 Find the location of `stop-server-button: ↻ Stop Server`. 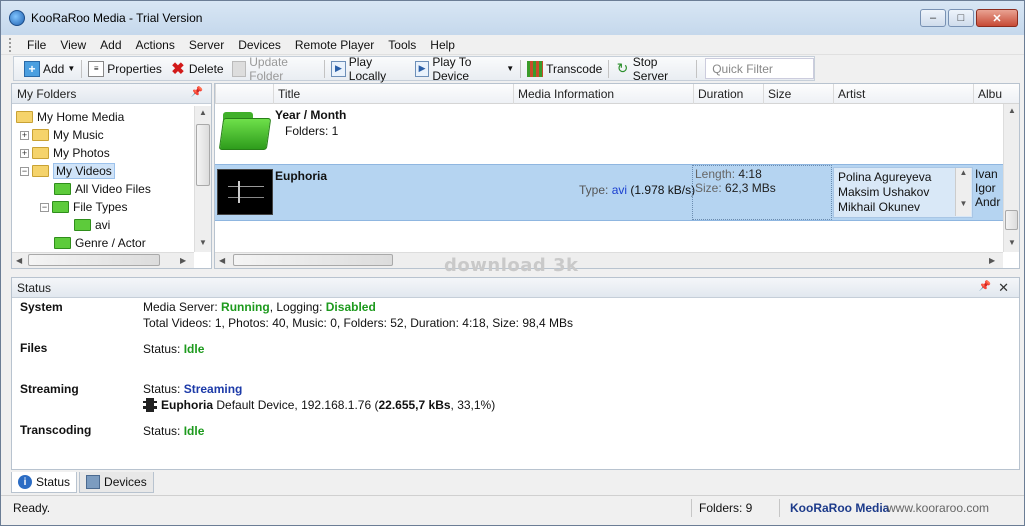

stop-server-button: ↻ Stop Server is located at coordinates (652, 69).